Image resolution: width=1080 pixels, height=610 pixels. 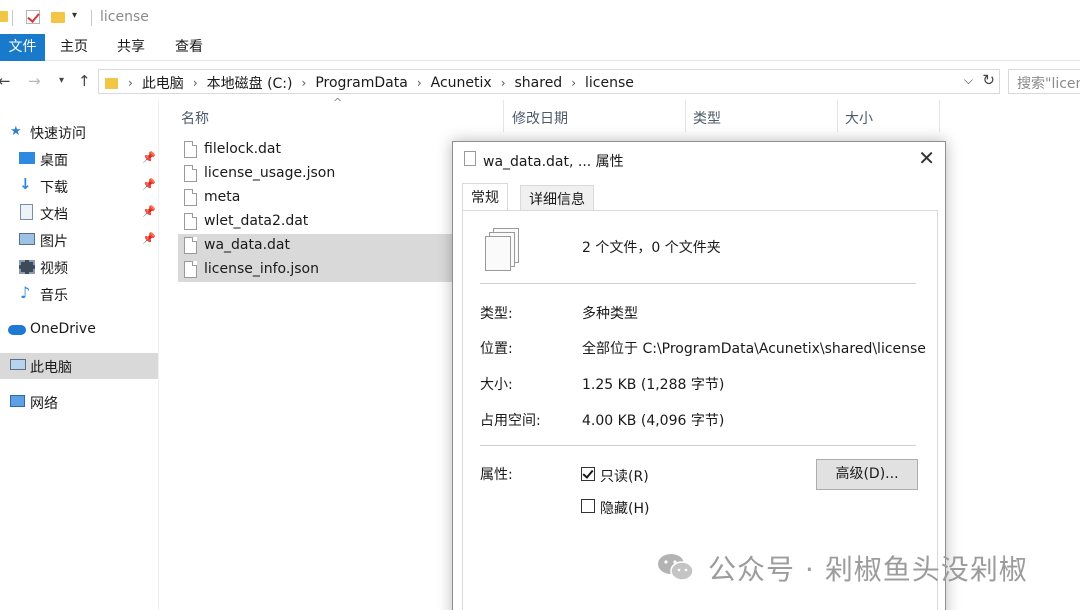 I want to click on breadcrumb-item: 此电脑, so click(x=163, y=83).